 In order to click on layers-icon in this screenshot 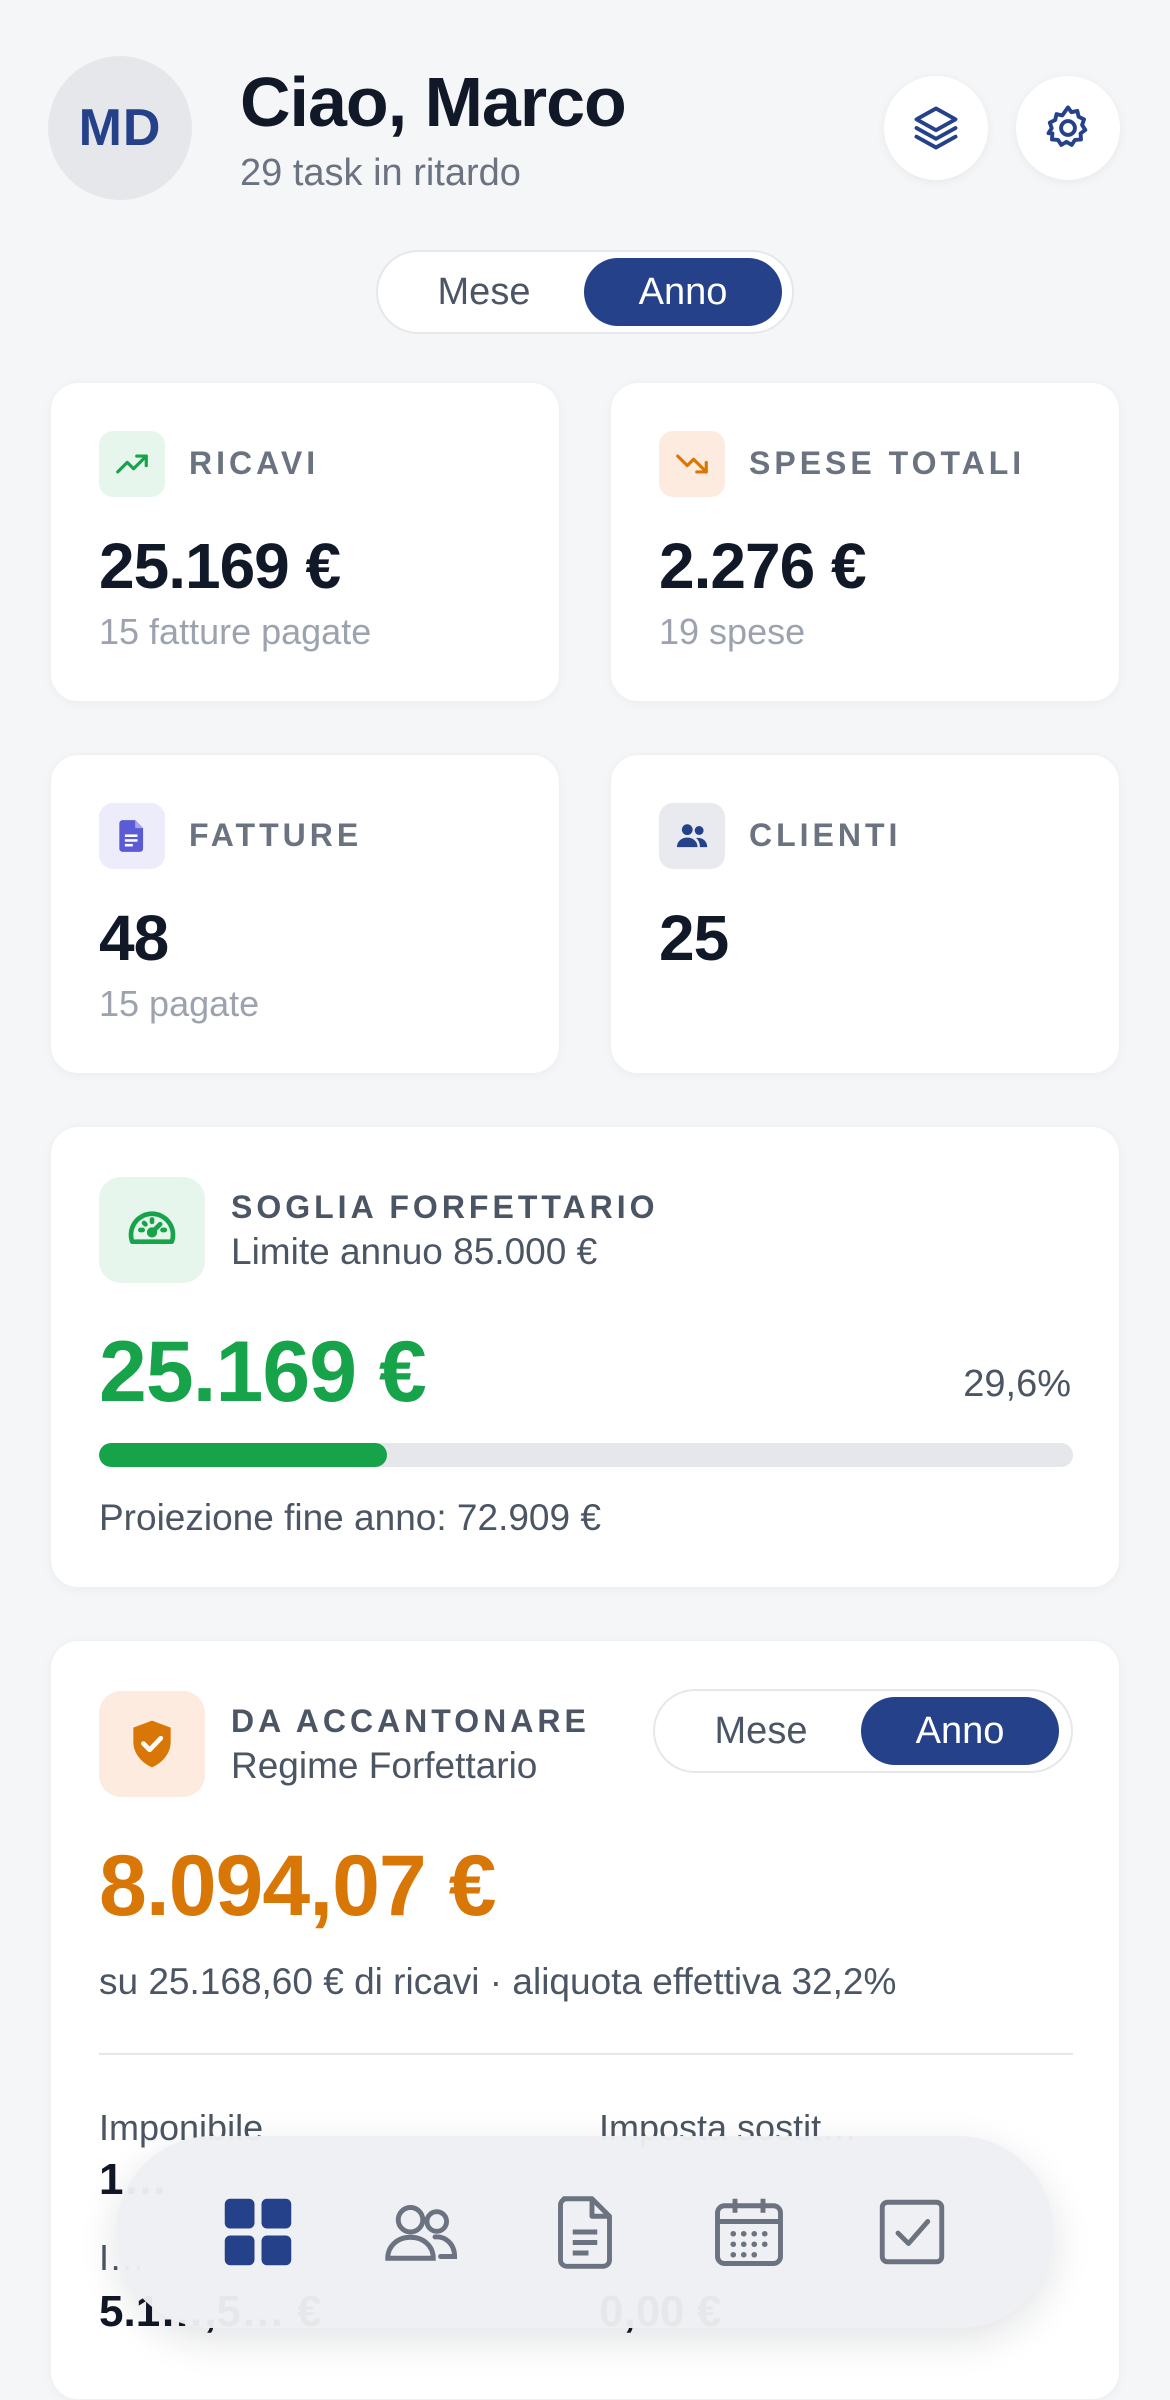, I will do `click(936, 128)`.